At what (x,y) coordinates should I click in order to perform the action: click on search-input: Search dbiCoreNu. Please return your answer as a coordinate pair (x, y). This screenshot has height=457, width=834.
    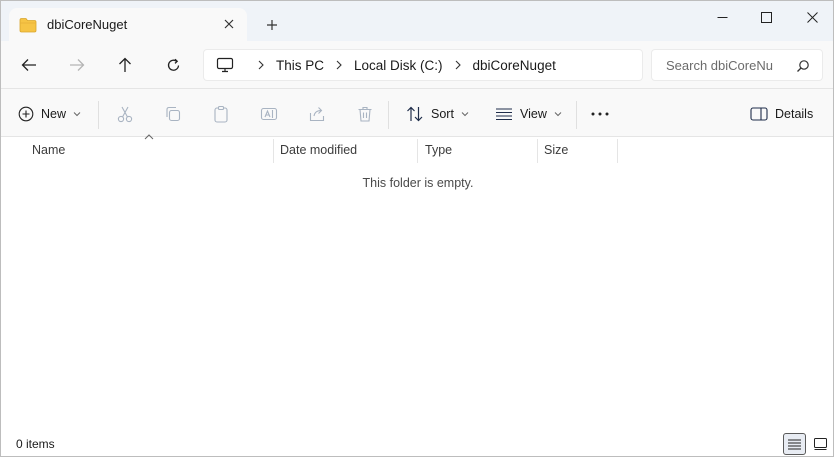
    Looking at the image, I should click on (726, 65).